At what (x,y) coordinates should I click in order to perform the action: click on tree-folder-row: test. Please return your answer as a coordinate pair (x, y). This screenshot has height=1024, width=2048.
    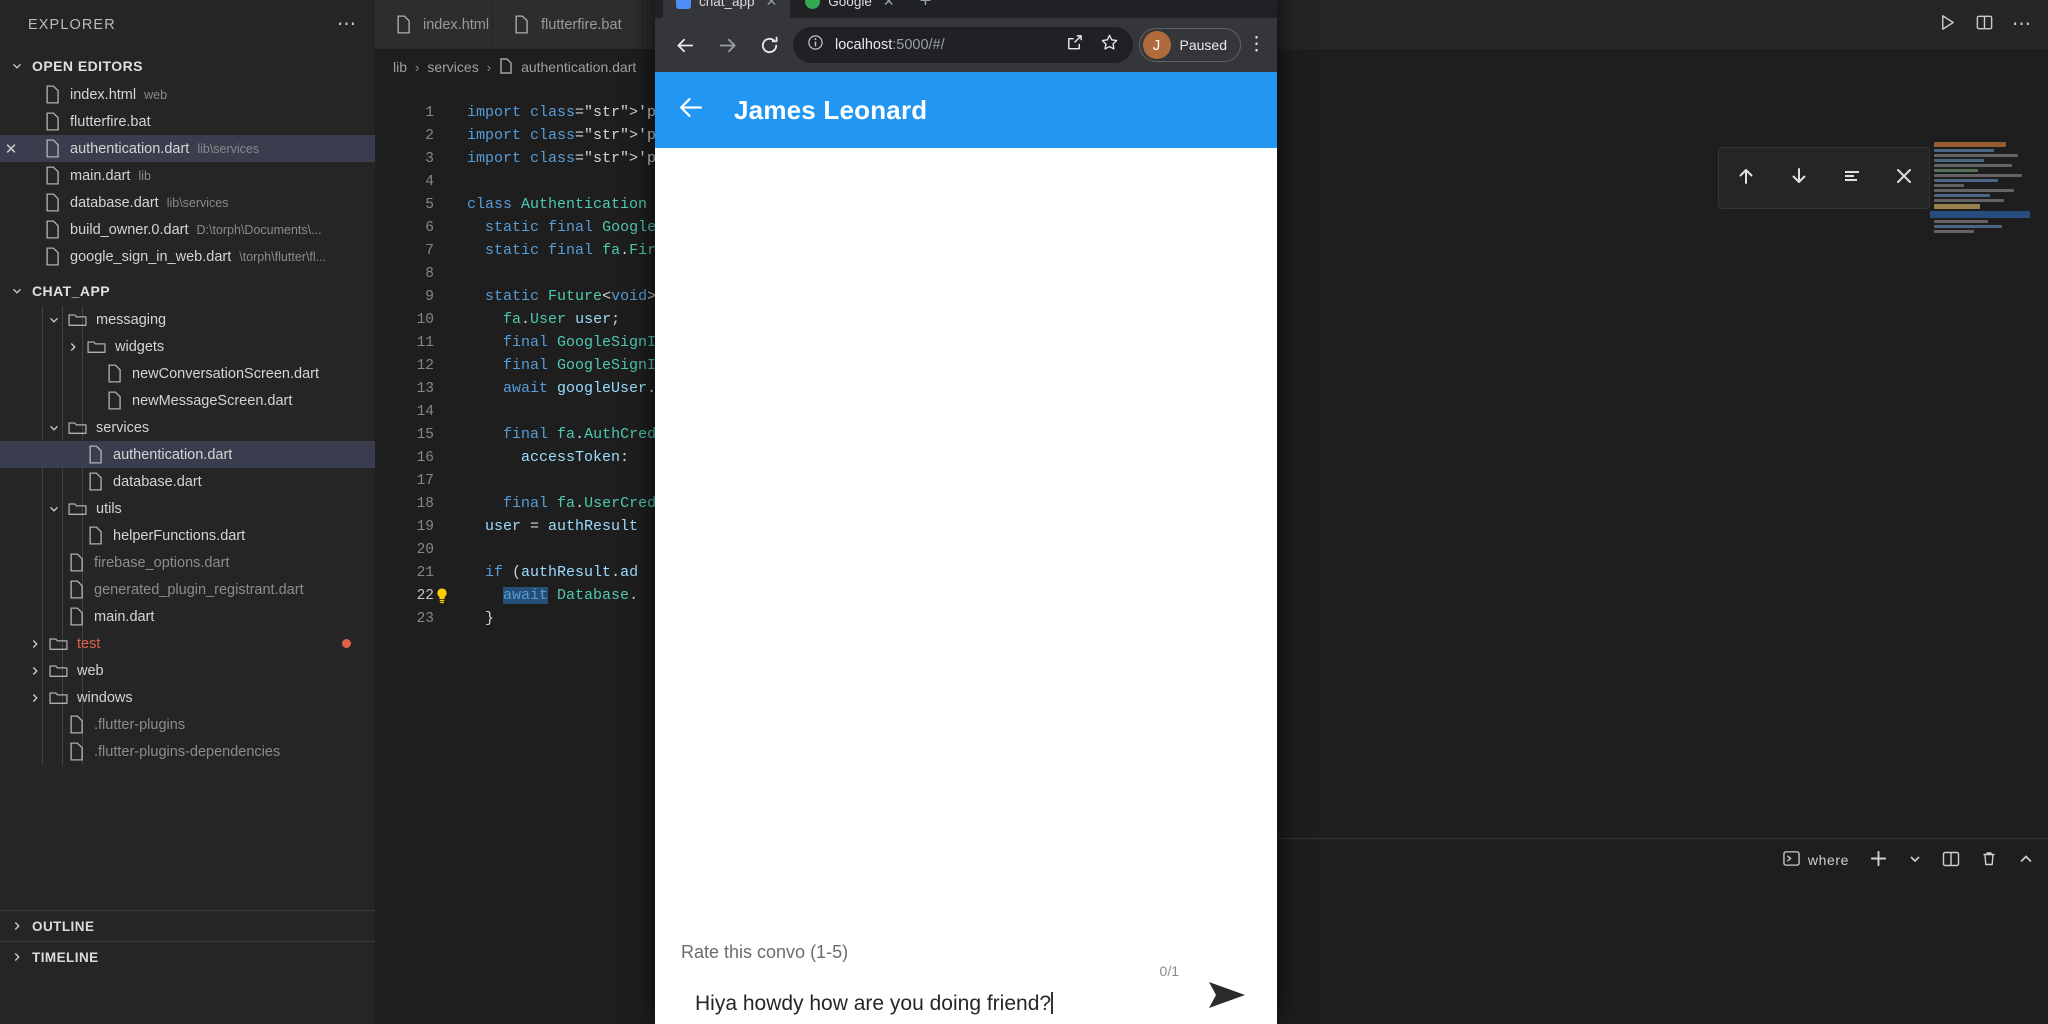
    Looking at the image, I should click on (187, 643).